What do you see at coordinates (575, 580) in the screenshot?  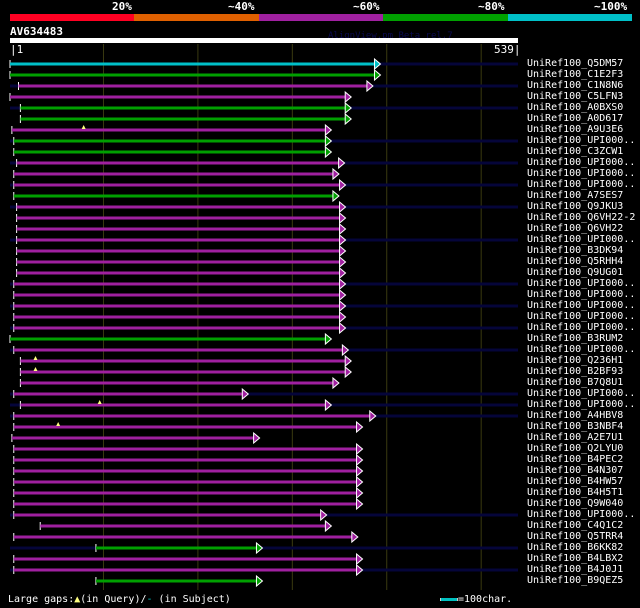 I see `hit-label: UniRef100_B9QEZ5` at bounding box center [575, 580].